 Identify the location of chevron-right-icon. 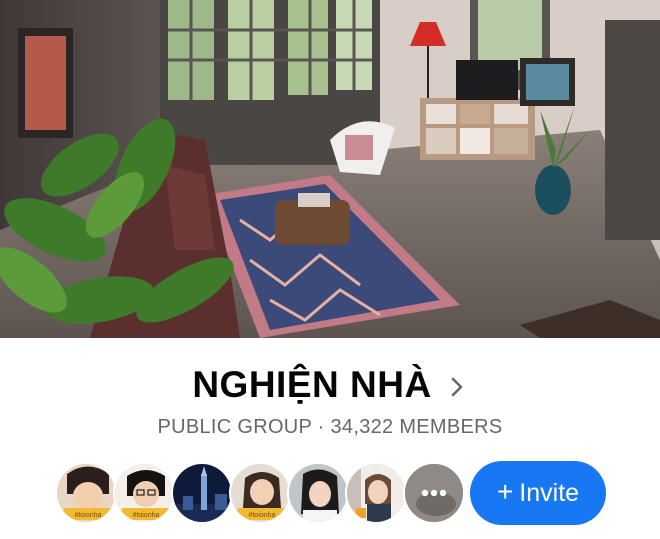
(457, 387).